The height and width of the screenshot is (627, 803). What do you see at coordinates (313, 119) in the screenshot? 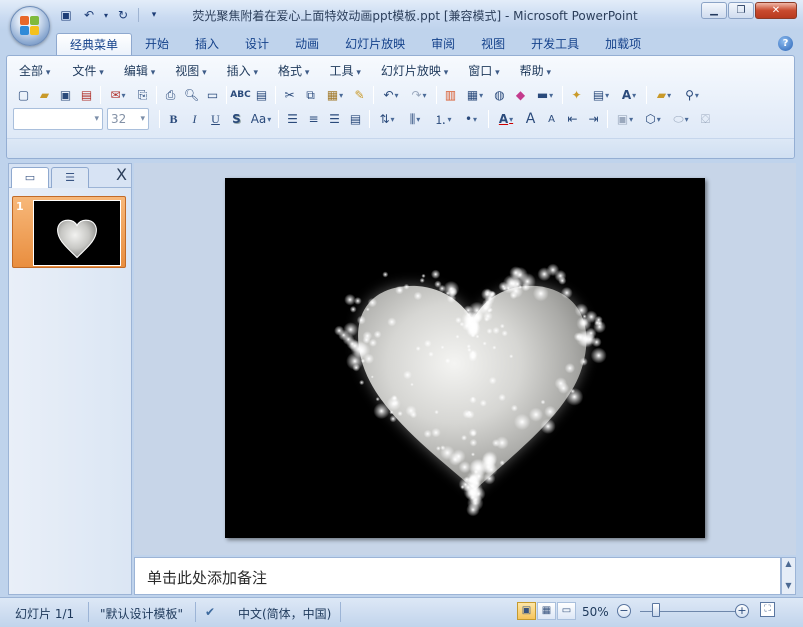
I see `align-center-icon: ≡` at bounding box center [313, 119].